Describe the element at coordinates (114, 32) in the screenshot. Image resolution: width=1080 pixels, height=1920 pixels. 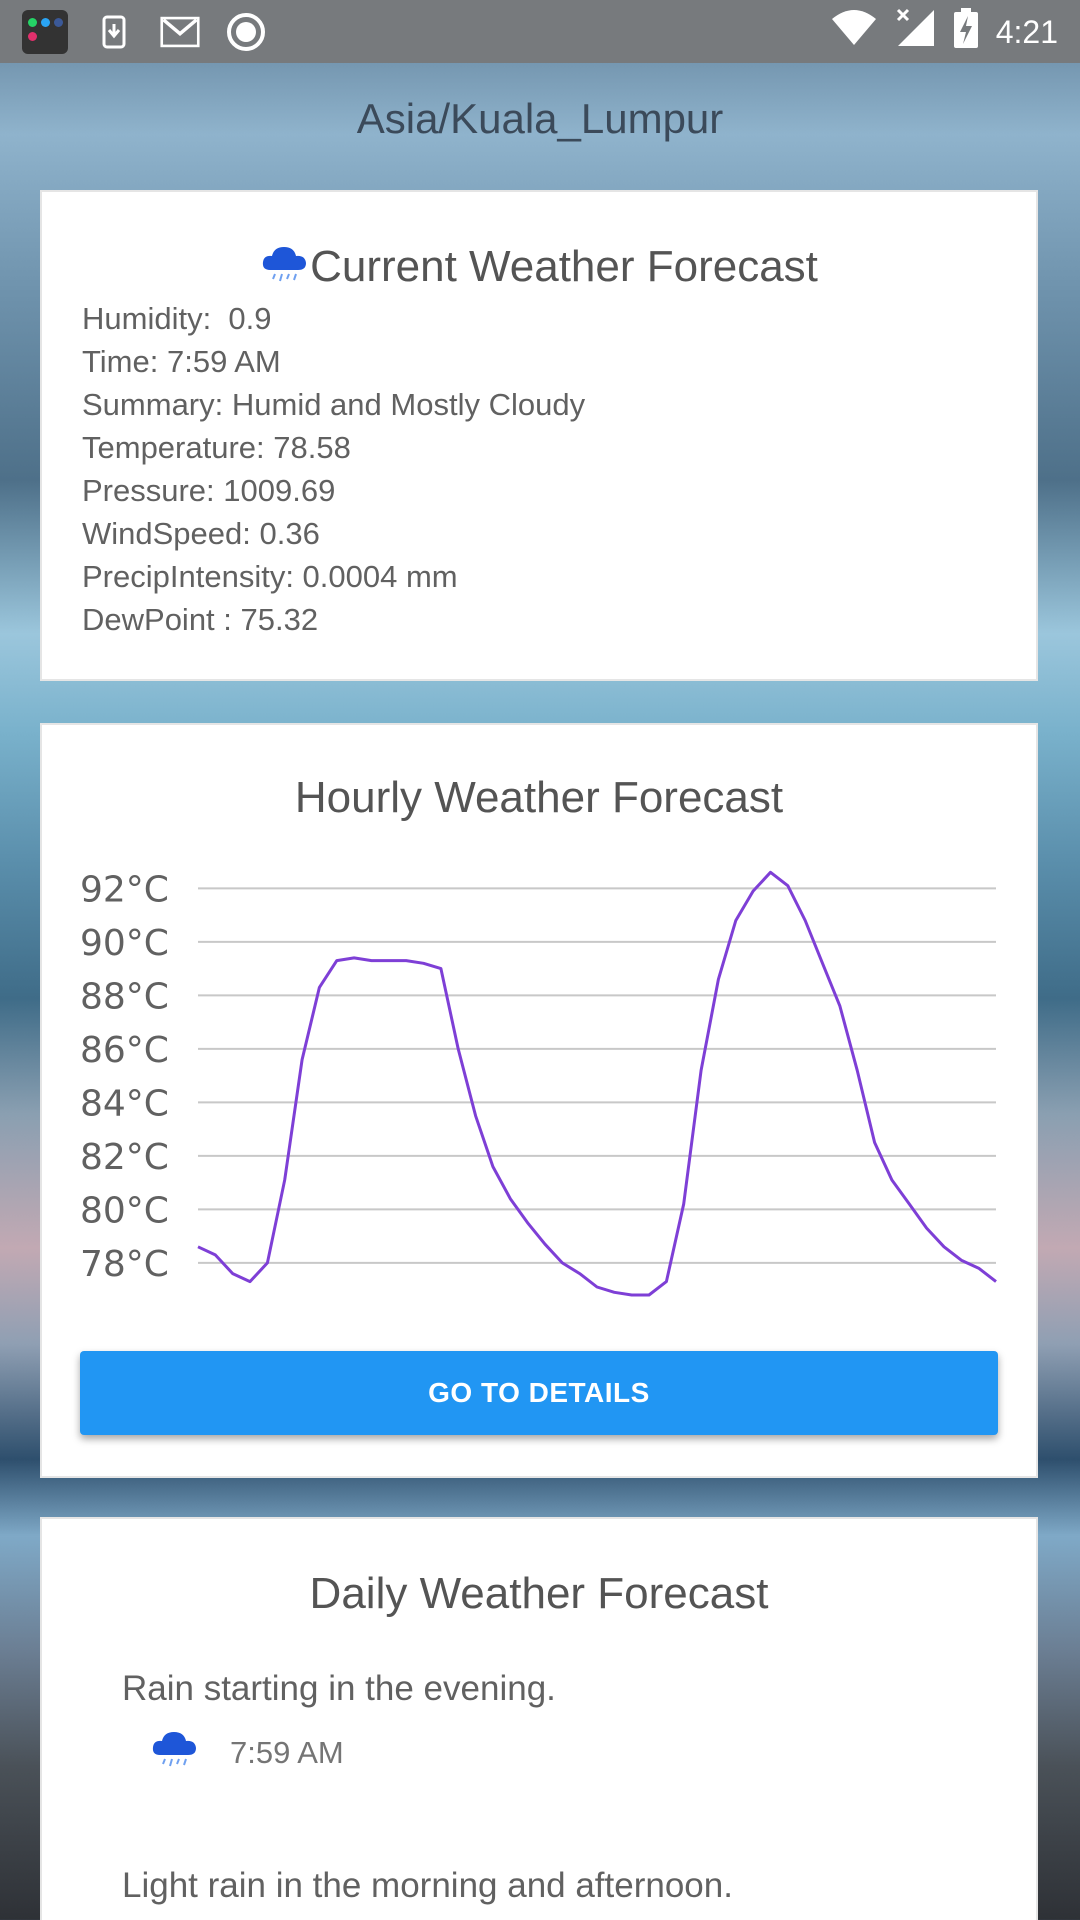
I see `download-icon` at that location.